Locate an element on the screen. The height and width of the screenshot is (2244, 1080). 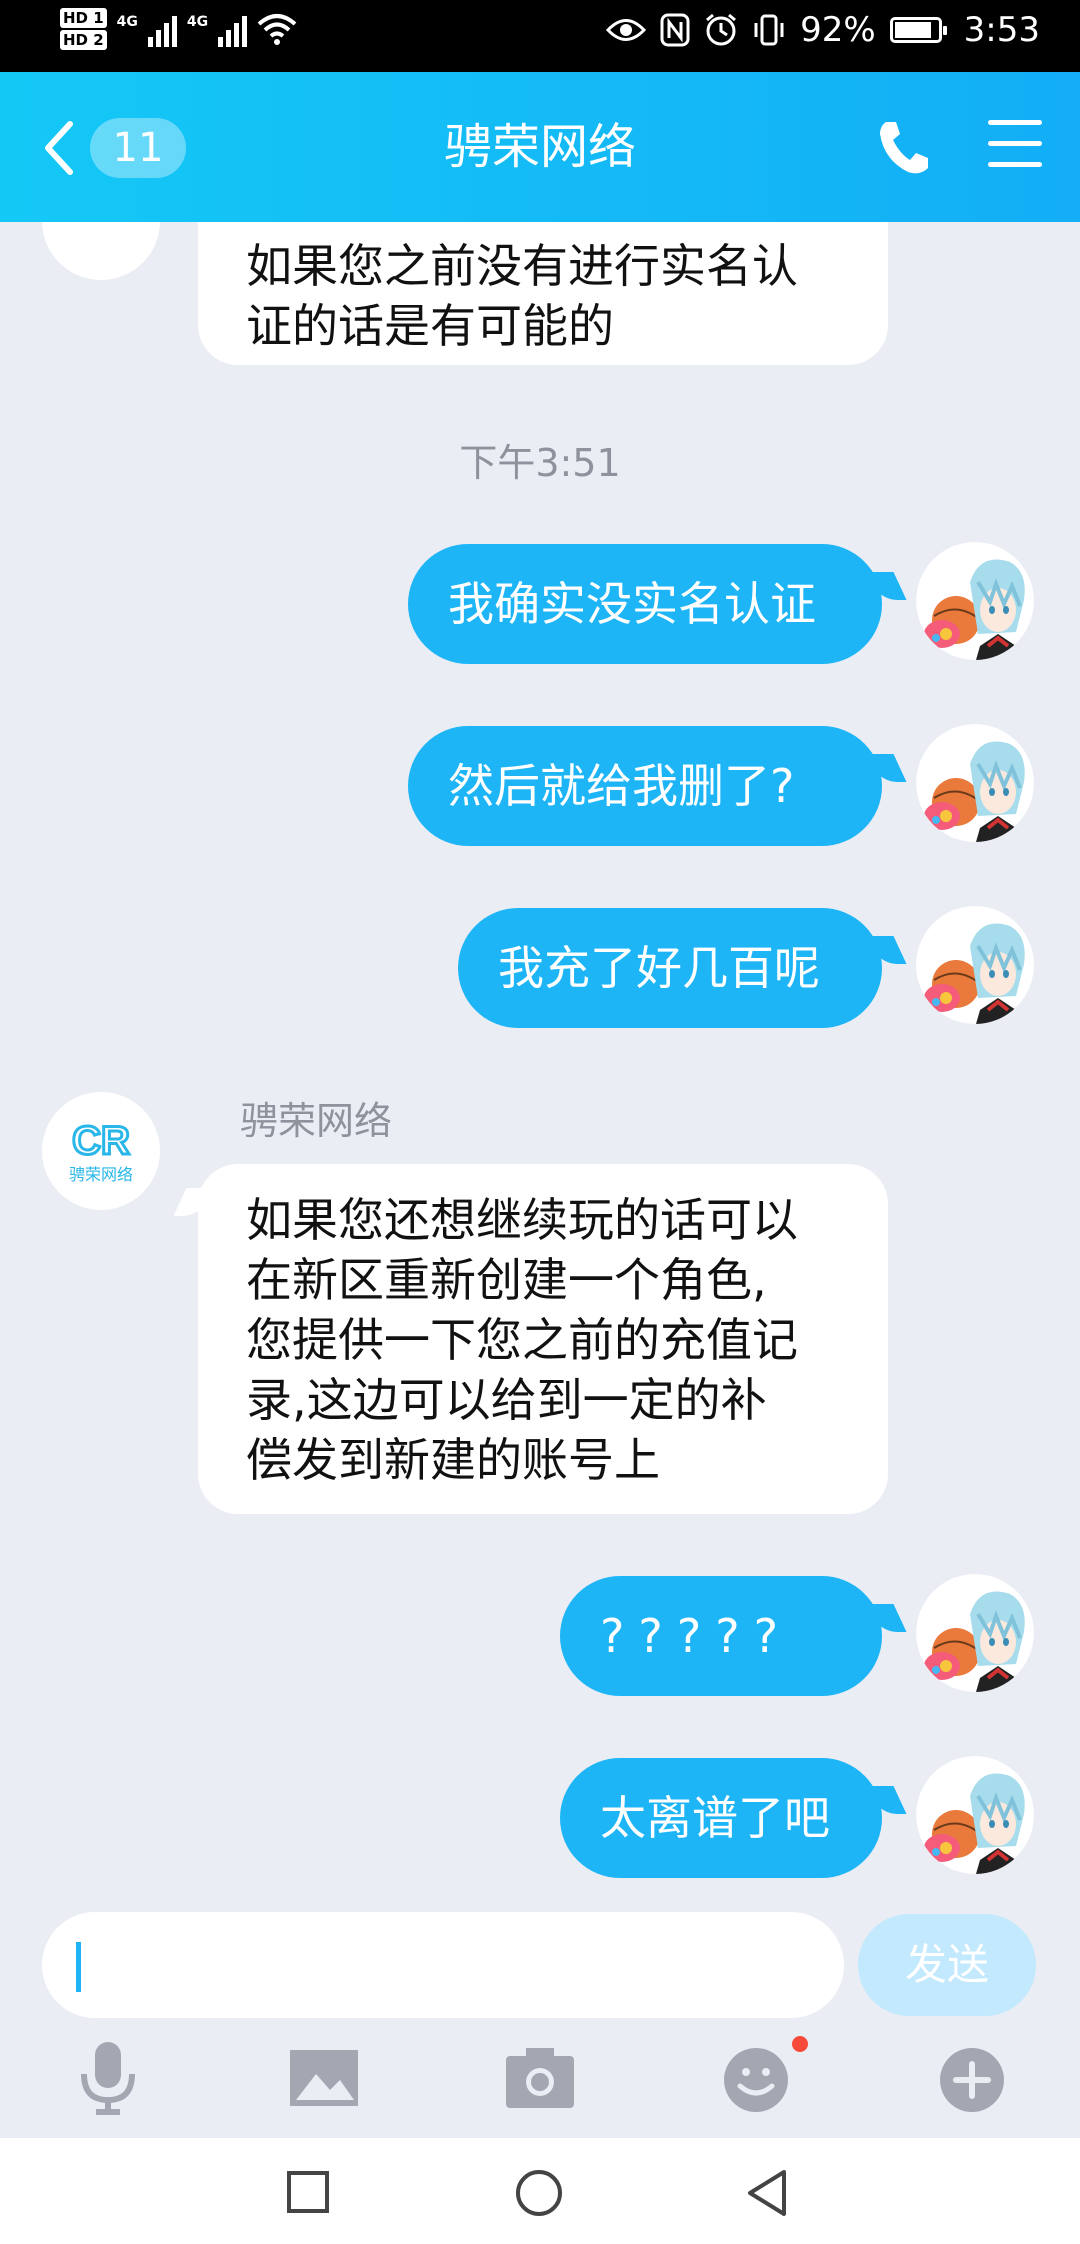
message-line: 偿发到新建的账号上 is located at coordinates (453, 1460).